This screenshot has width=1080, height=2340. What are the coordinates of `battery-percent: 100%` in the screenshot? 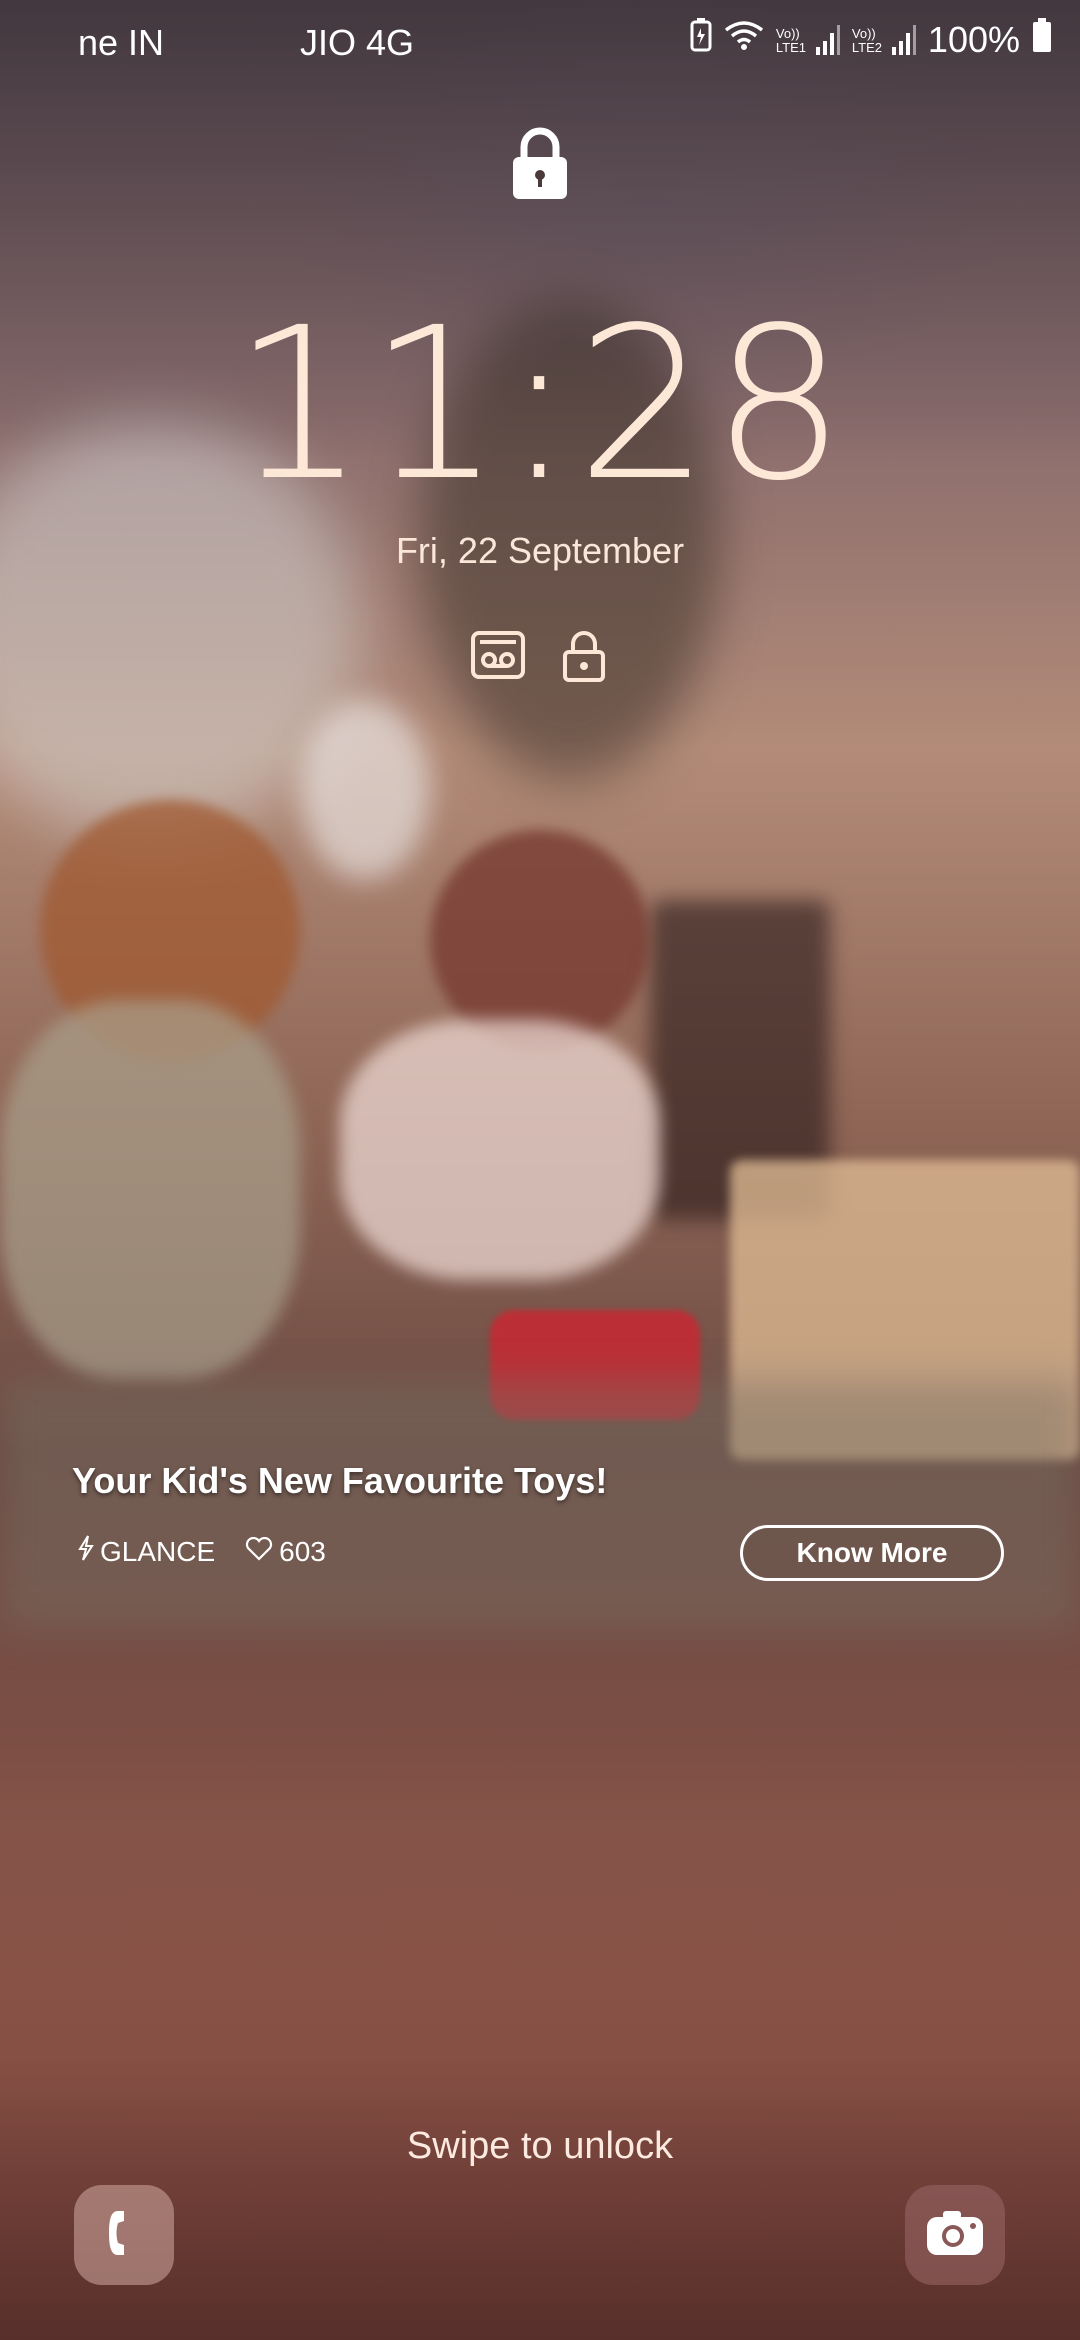 It's located at (973, 39).